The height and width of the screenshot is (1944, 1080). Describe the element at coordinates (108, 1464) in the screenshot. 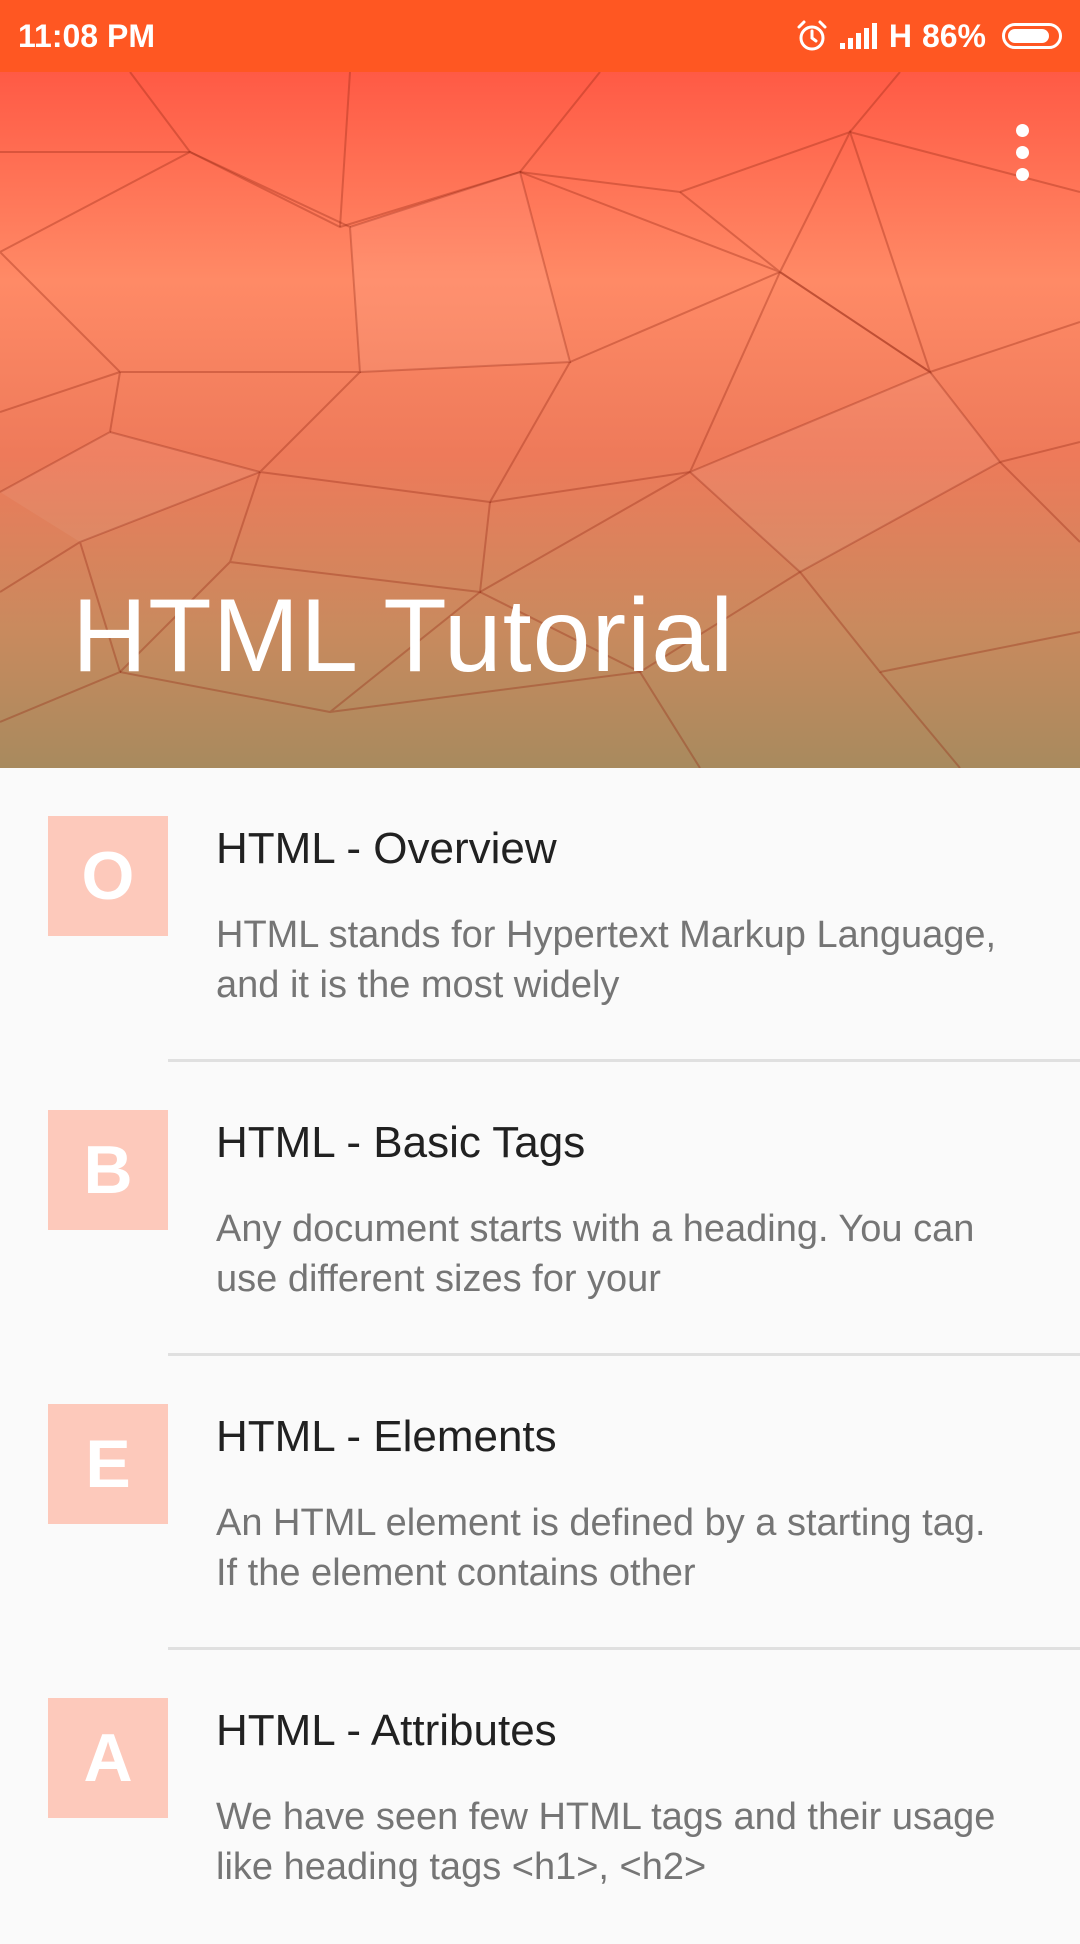

I see `letter-badge: E` at that location.